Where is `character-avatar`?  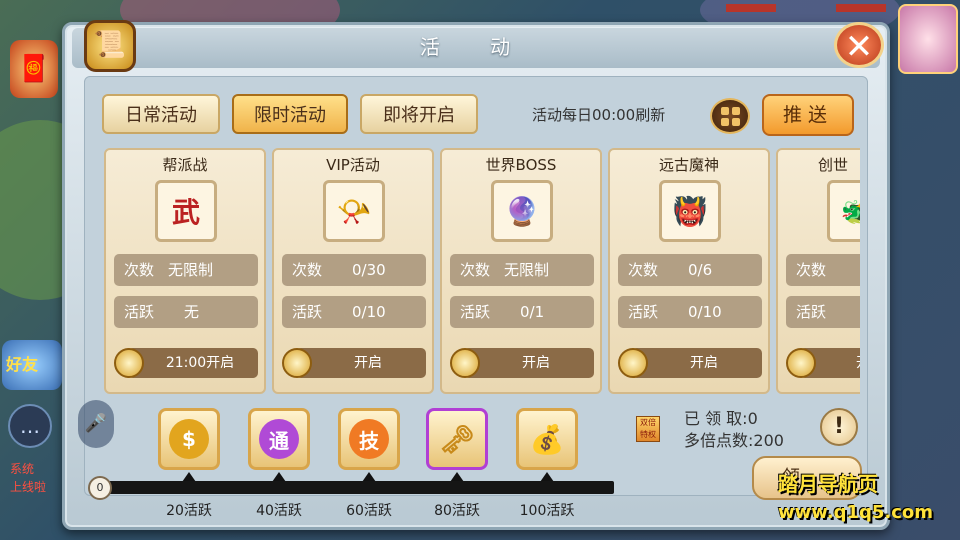
character-avatar is located at coordinates (928, 39).